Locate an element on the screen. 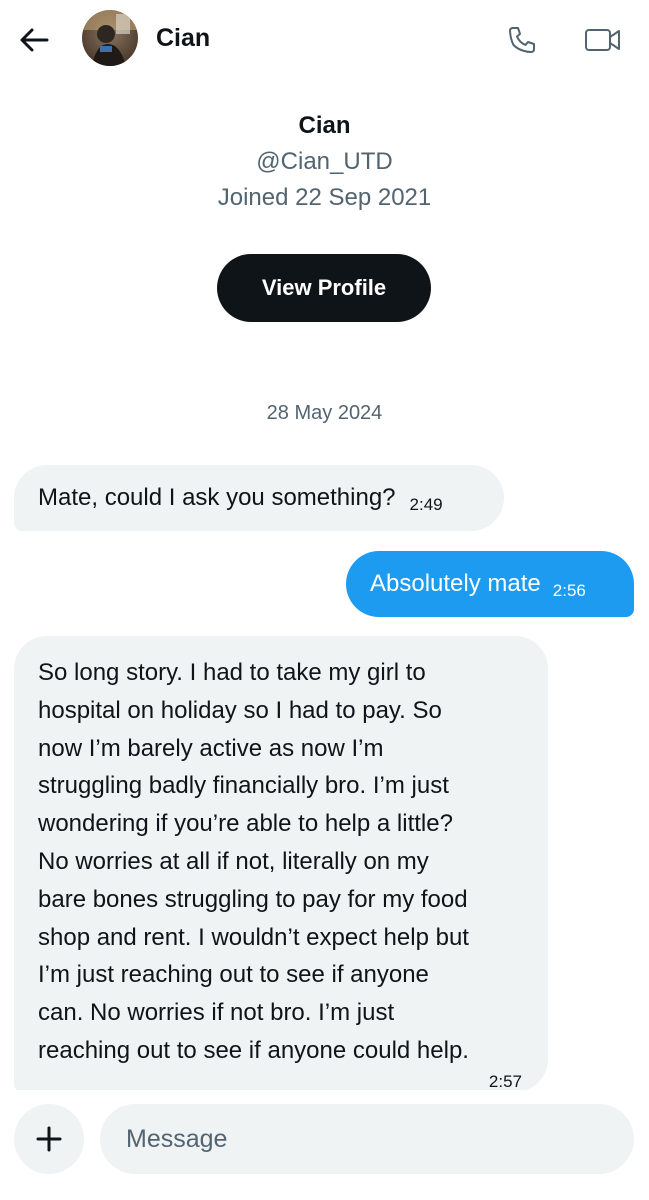 This screenshot has width=649, height=1200. avatar is located at coordinates (110, 38).